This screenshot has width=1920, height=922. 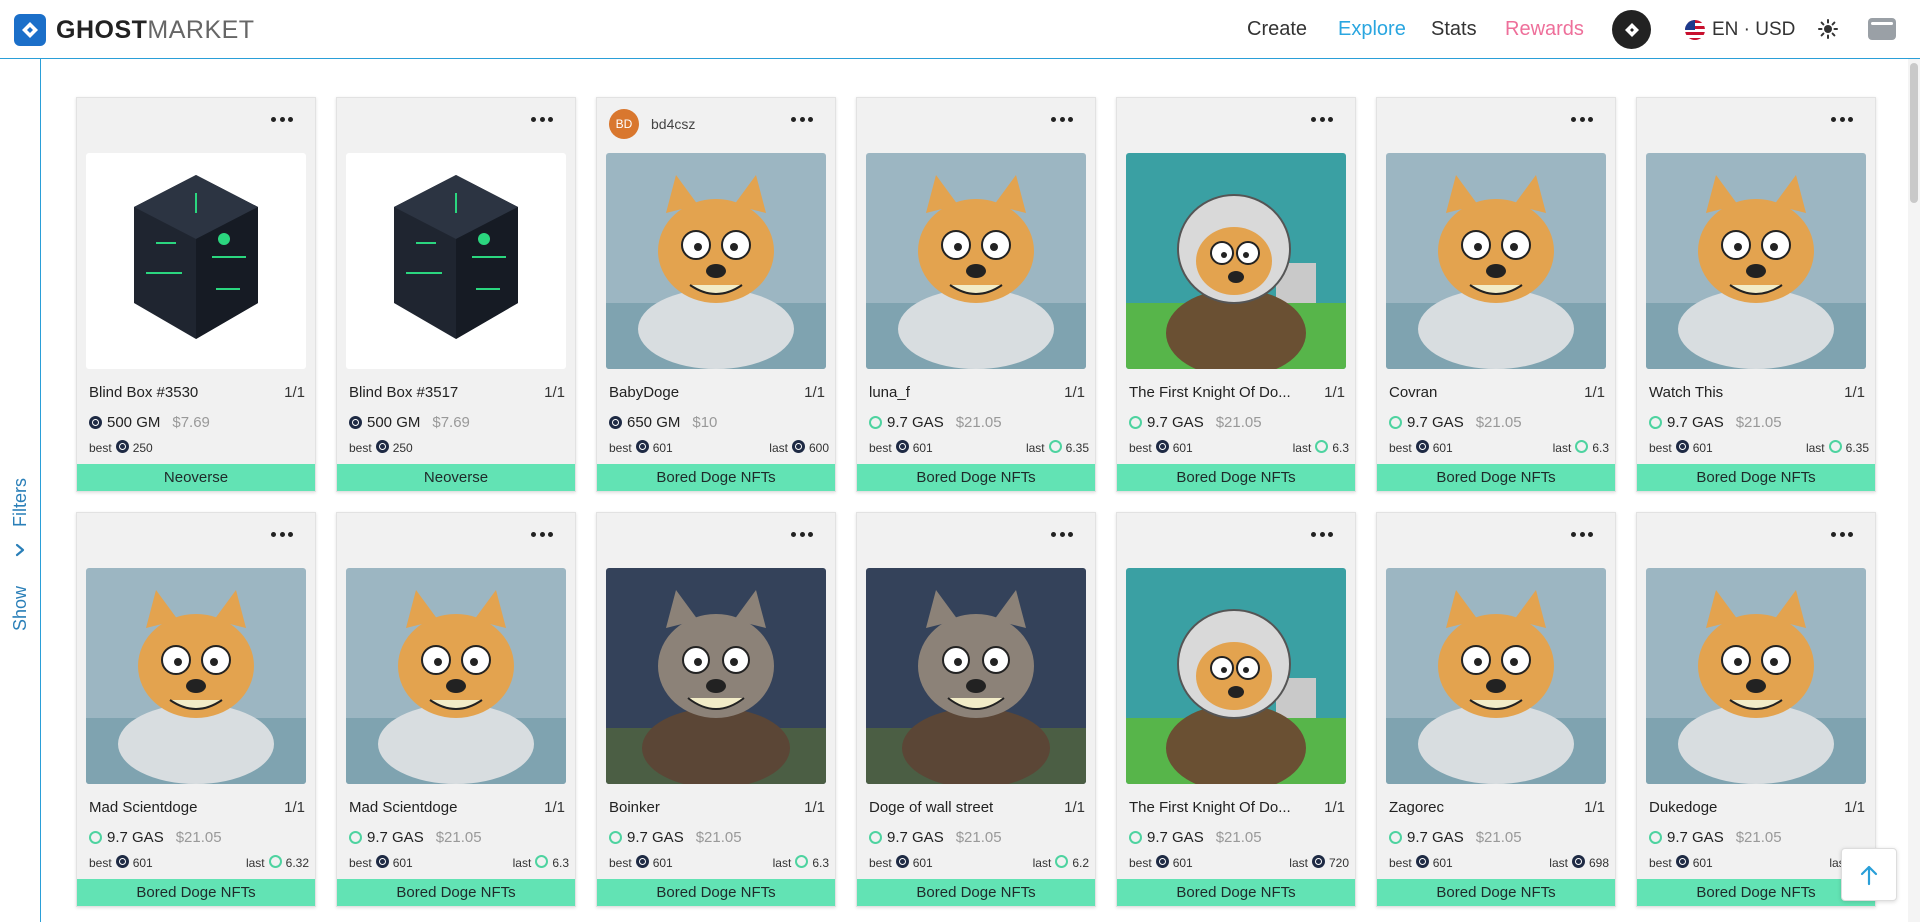 I want to click on nft-name: Covran, so click(x=1474, y=392).